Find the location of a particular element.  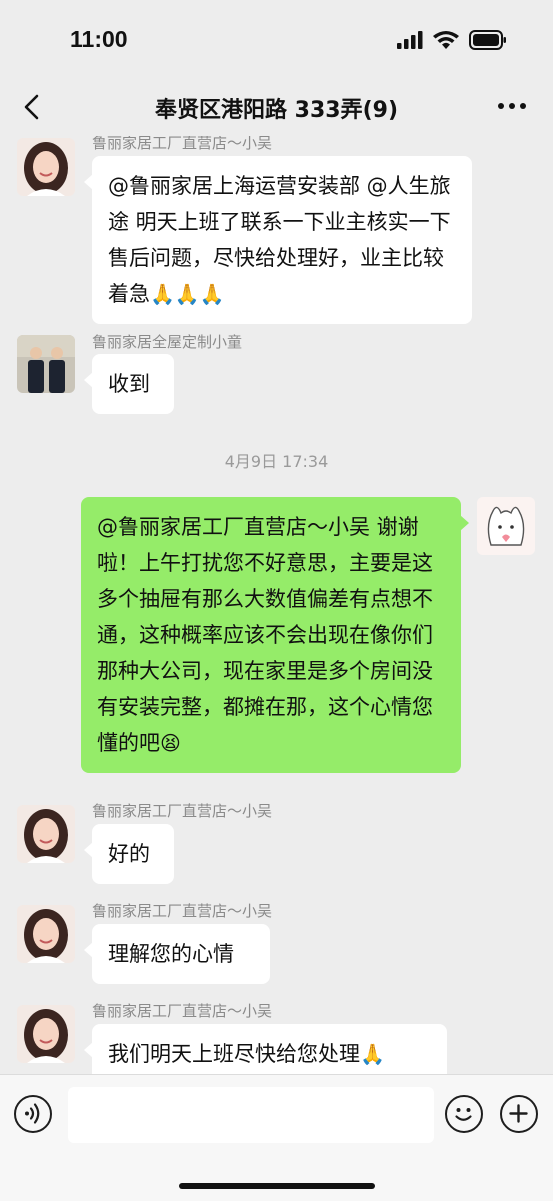

smiley-icon is located at coordinates (463, 1114).